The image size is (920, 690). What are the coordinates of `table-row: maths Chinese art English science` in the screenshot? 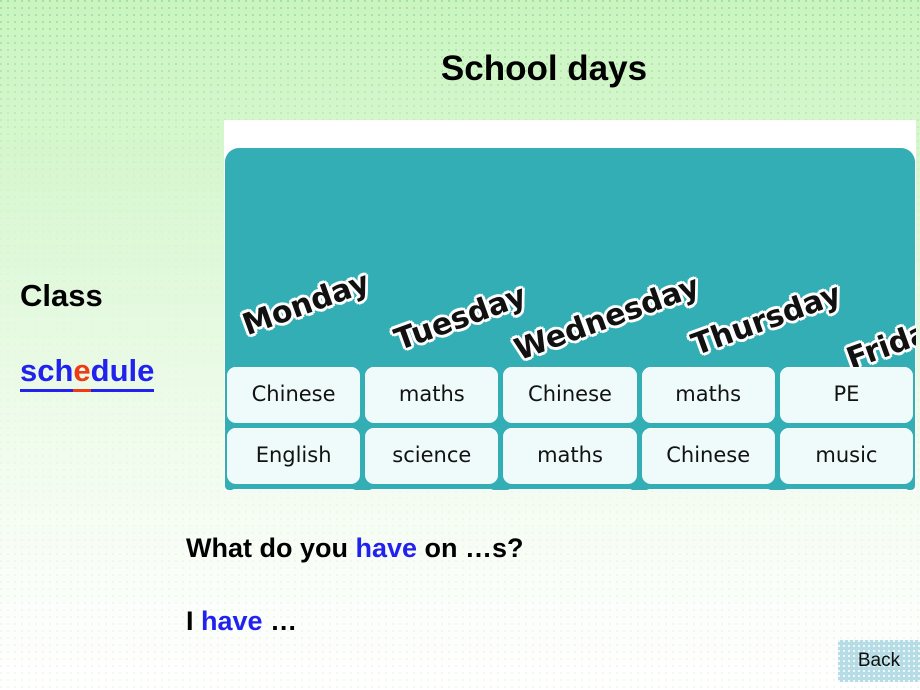 It's located at (570, 490).